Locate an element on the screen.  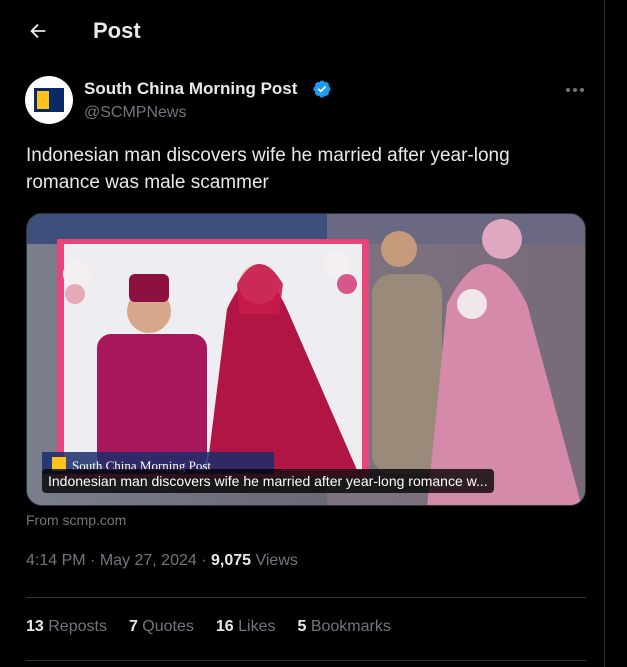
back-button is located at coordinates (38, 31).